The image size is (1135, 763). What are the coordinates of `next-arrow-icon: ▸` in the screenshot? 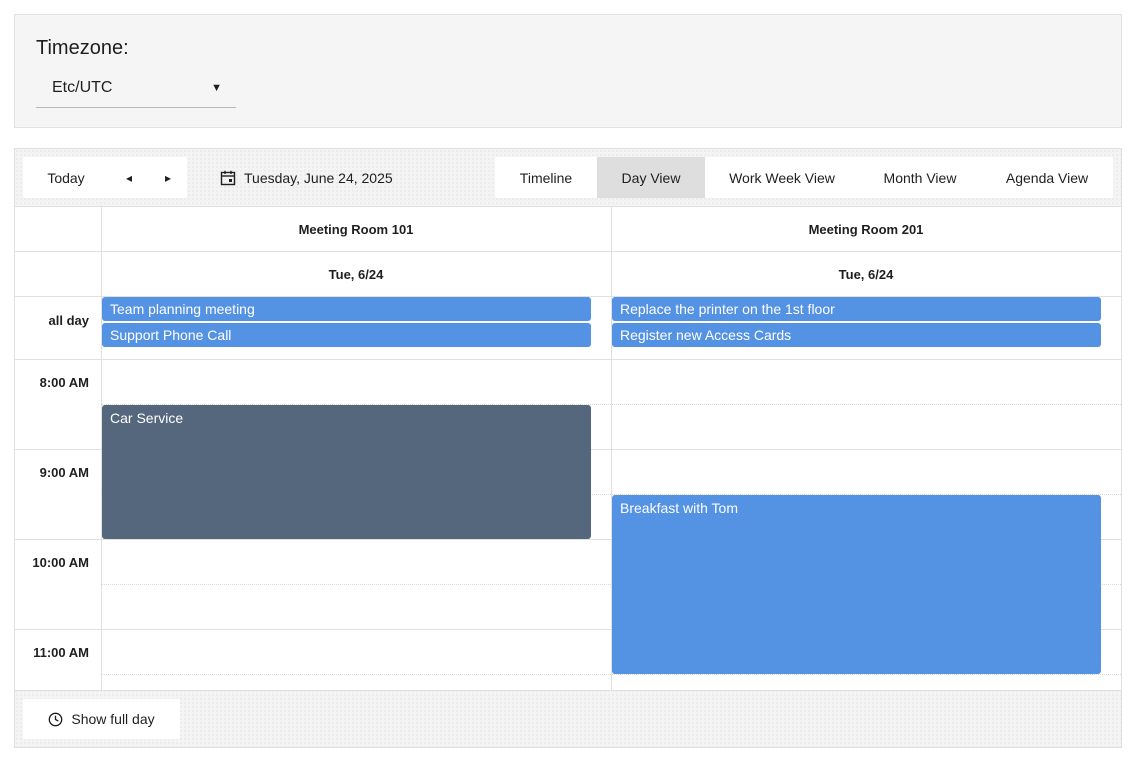 It's located at (168, 177).